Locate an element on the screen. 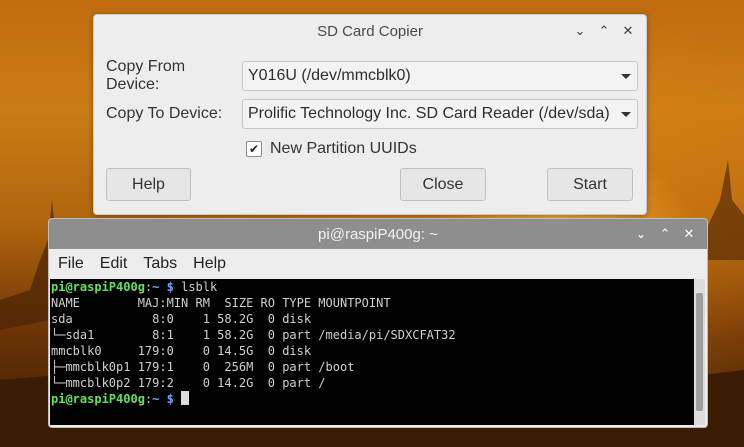 The image size is (744, 447). new-partition-uuids-checkbox: ✔ is located at coordinates (254, 149).